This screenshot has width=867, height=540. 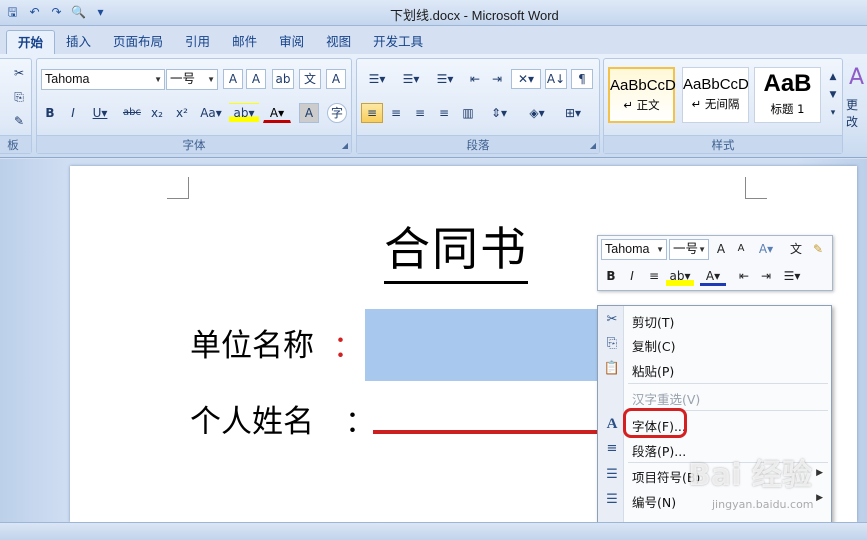 I want to click on clipboard-group-label: 板, so click(x=15, y=144).